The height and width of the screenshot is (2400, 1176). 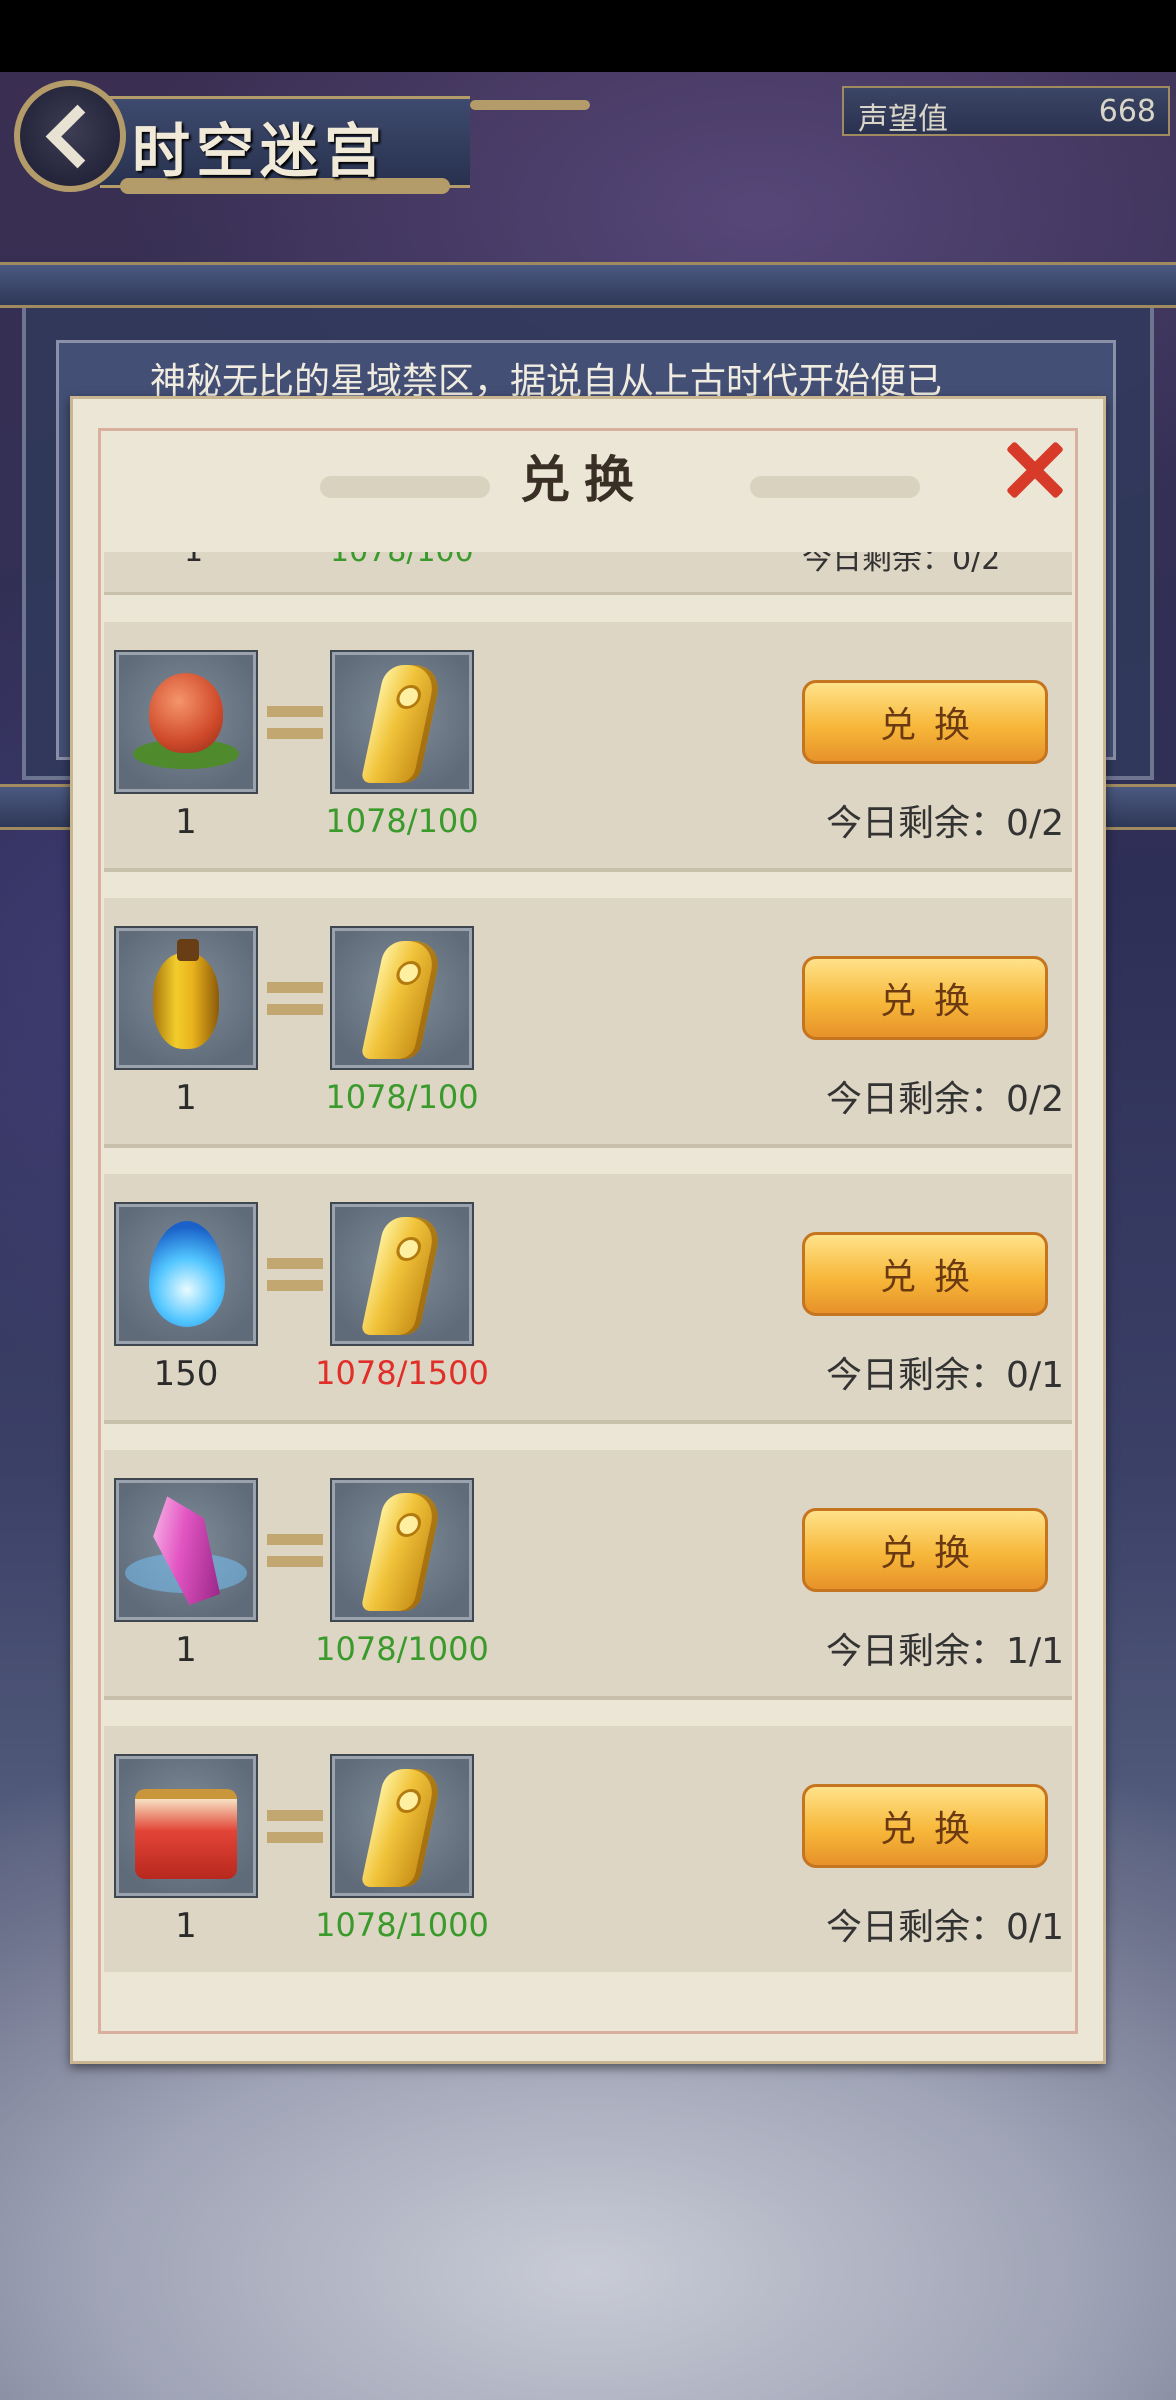 I want to click on golden-fruit-icon, so click(x=186, y=998).